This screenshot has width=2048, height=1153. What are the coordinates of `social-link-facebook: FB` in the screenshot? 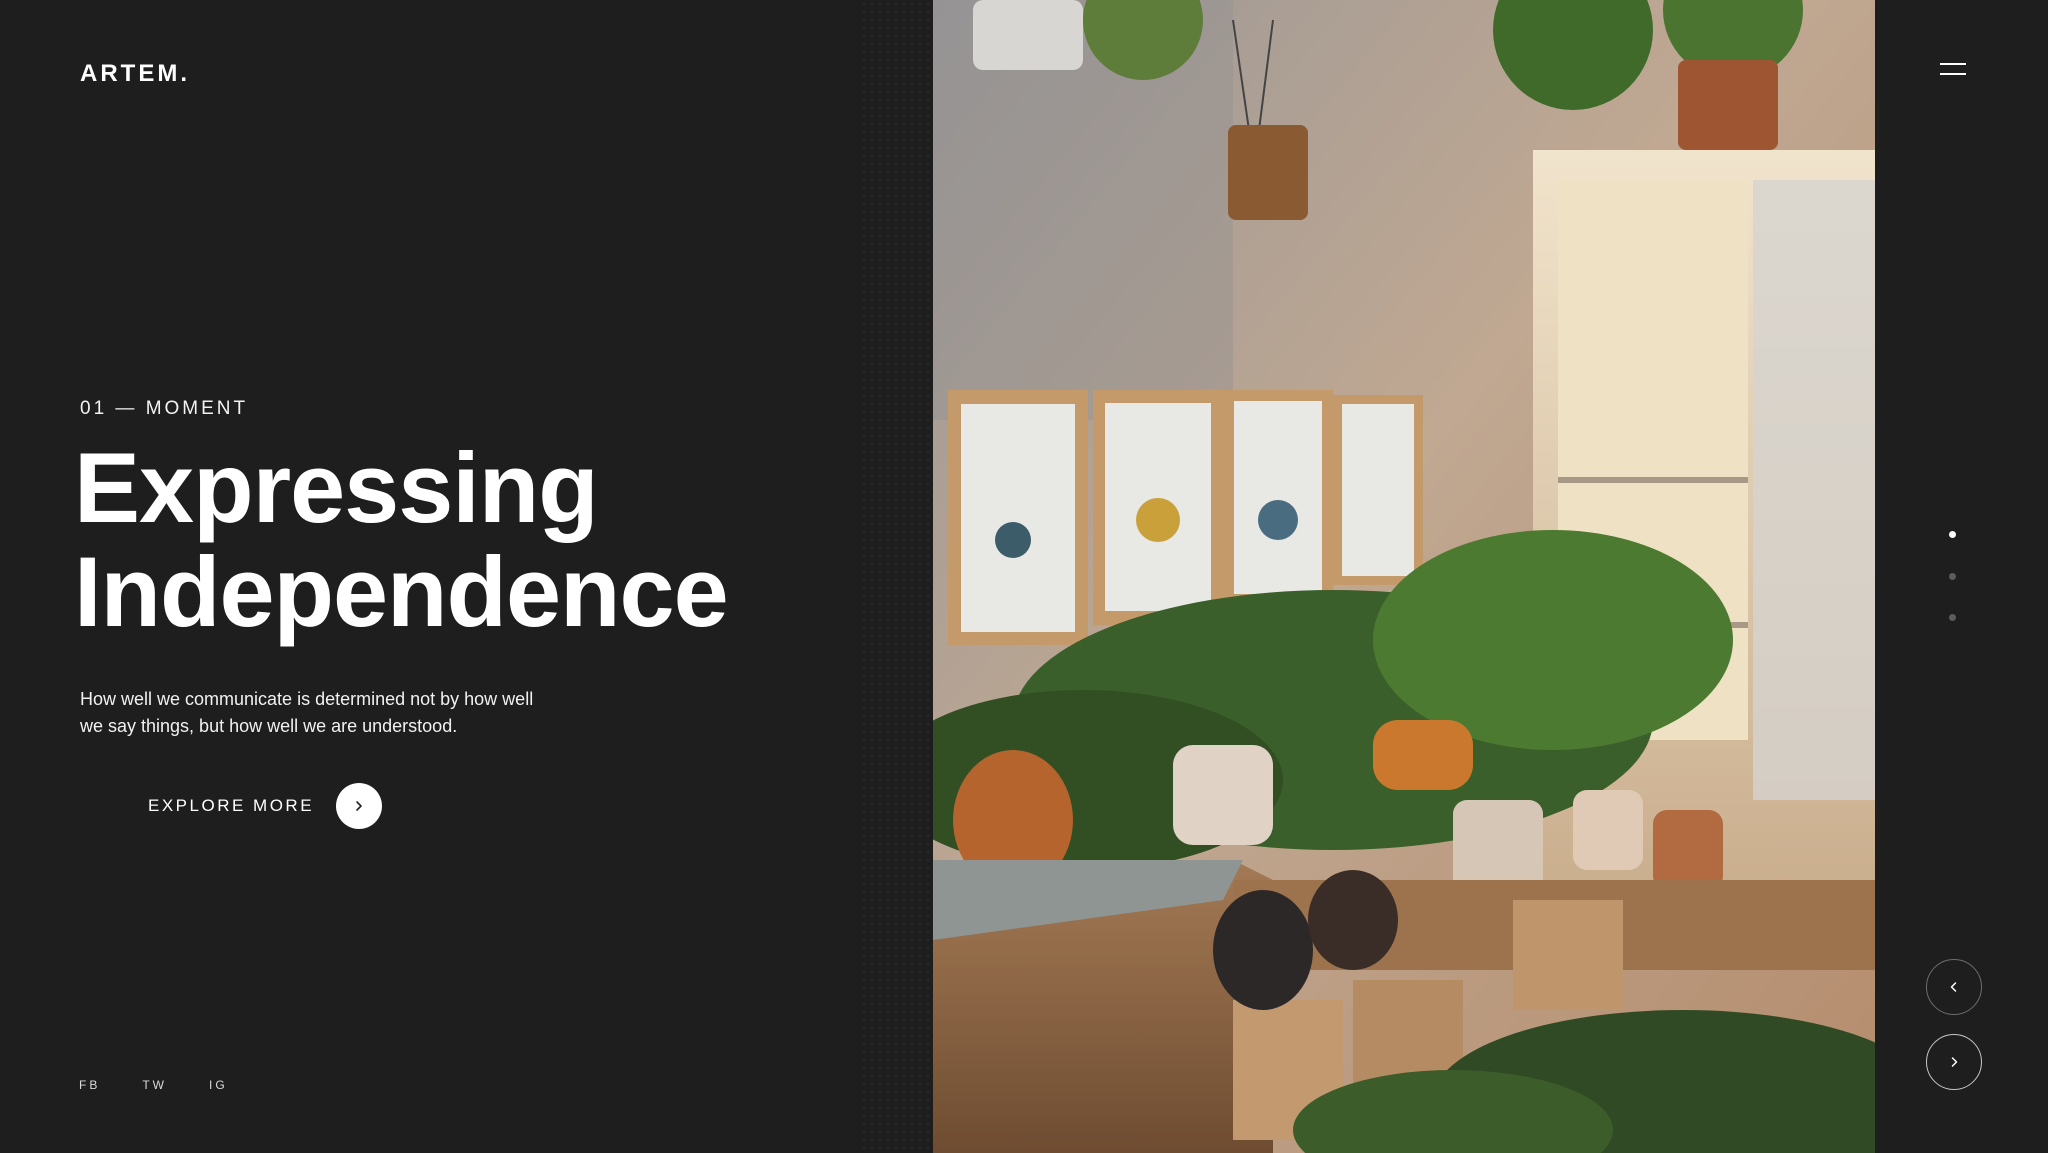 It's located at (89, 1085).